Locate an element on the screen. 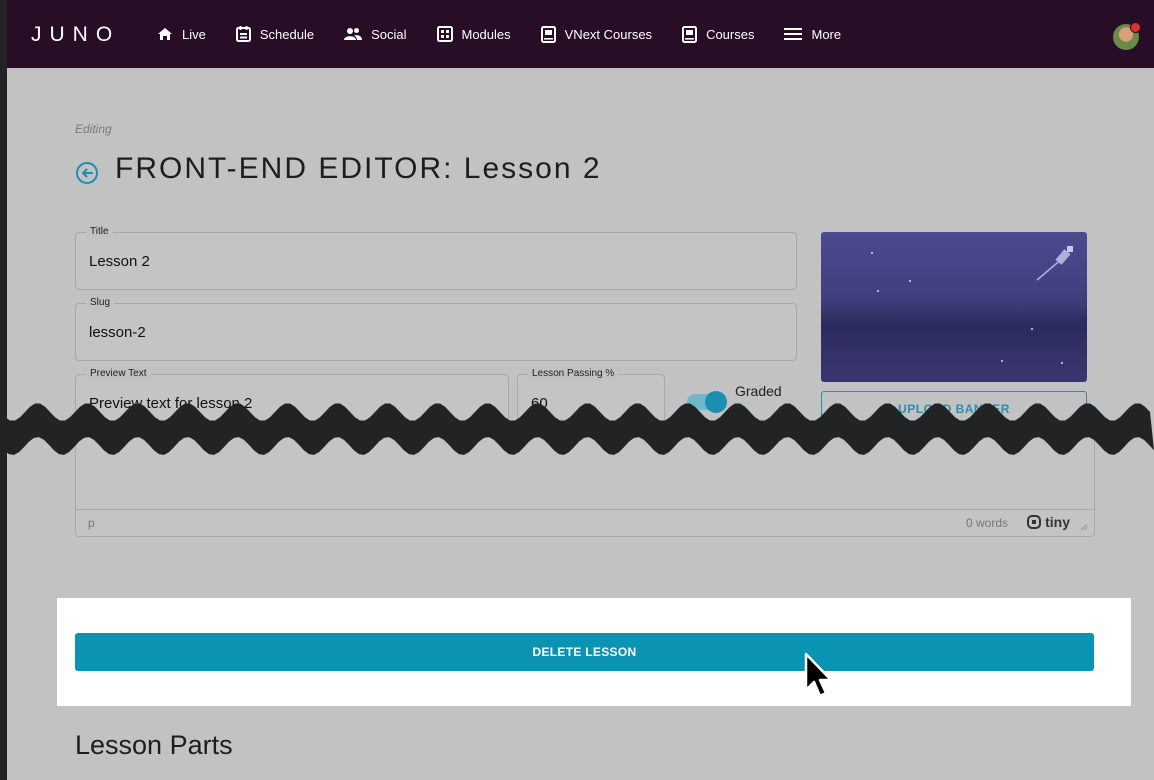  delete-lesson-button: DELETE LESSON is located at coordinates (584, 652).